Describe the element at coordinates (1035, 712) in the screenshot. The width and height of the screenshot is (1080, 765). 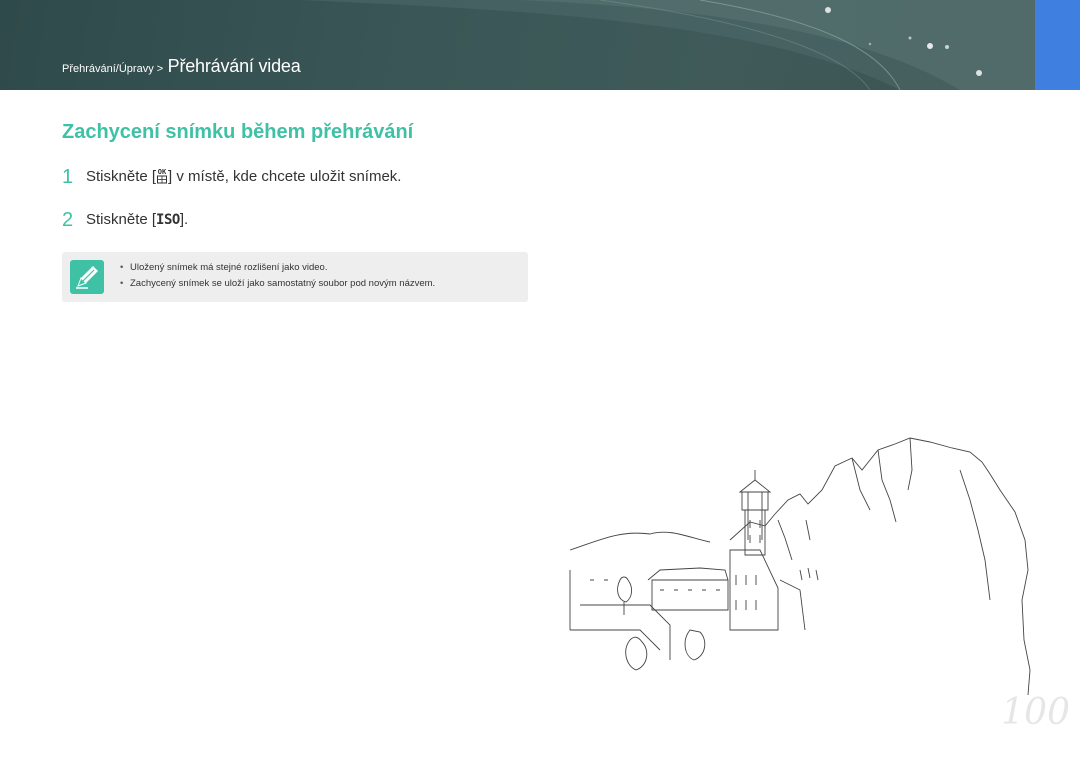
I see `page-number: 100` at that location.